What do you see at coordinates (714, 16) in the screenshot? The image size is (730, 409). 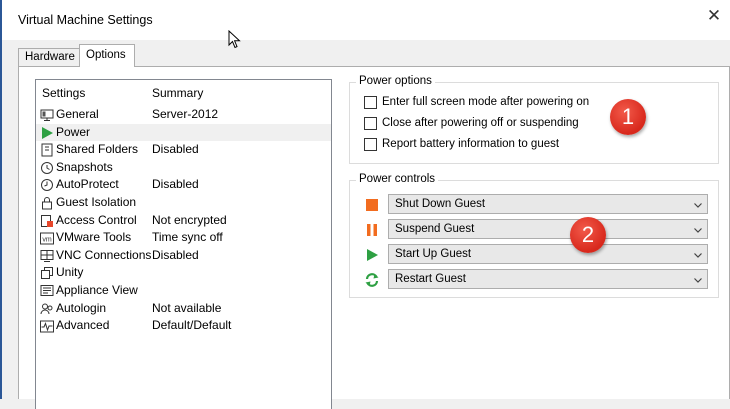 I see `close-button: ✕` at bounding box center [714, 16].